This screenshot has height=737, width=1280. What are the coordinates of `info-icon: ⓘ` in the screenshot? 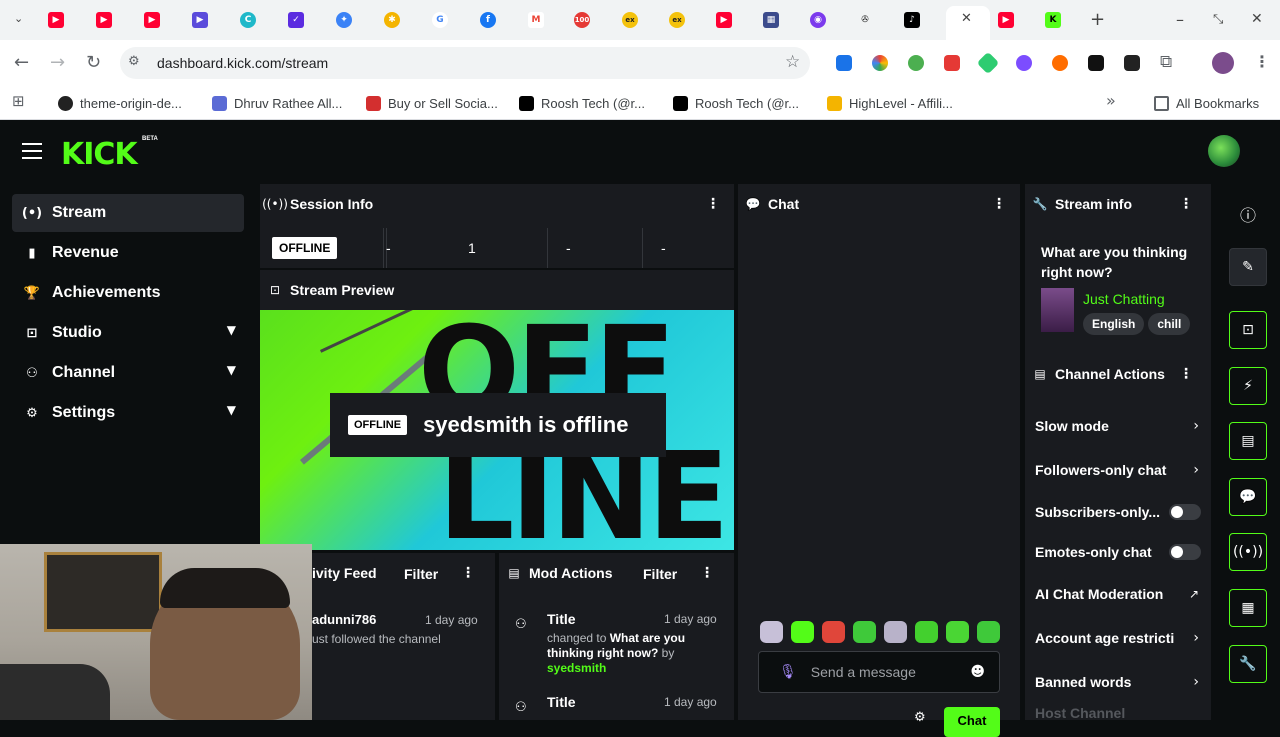 It's located at (1248, 214).